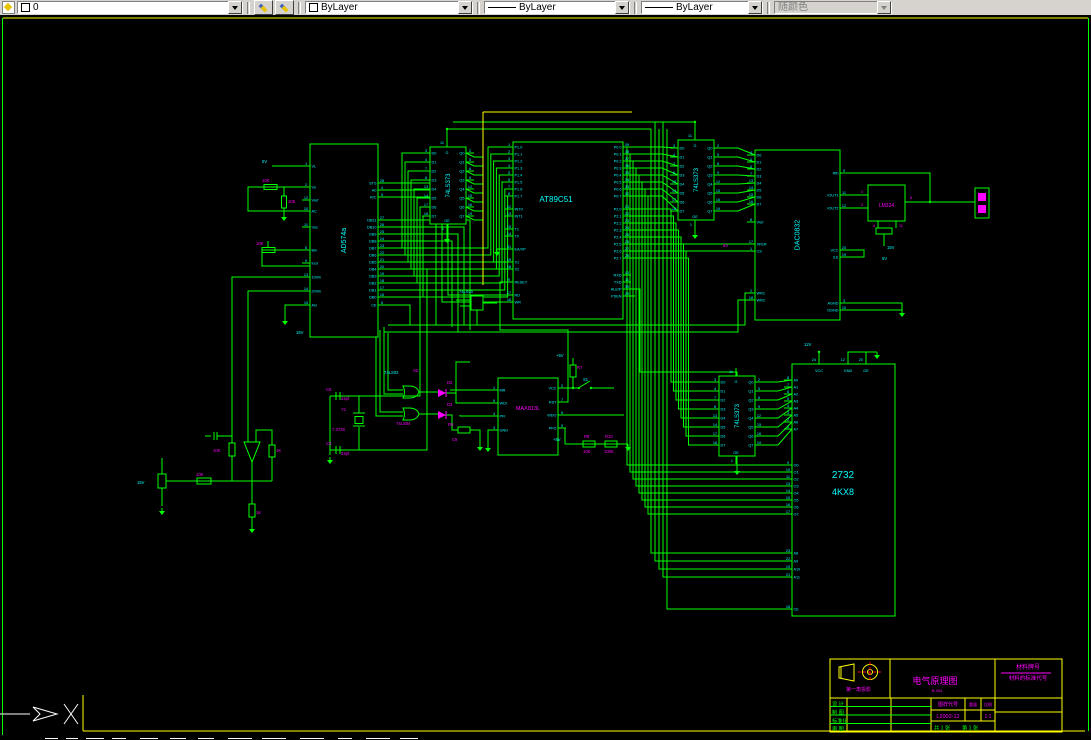  What do you see at coordinates (736, 382) in the screenshot?
I see `svg-text: G` at bounding box center [736, 382].